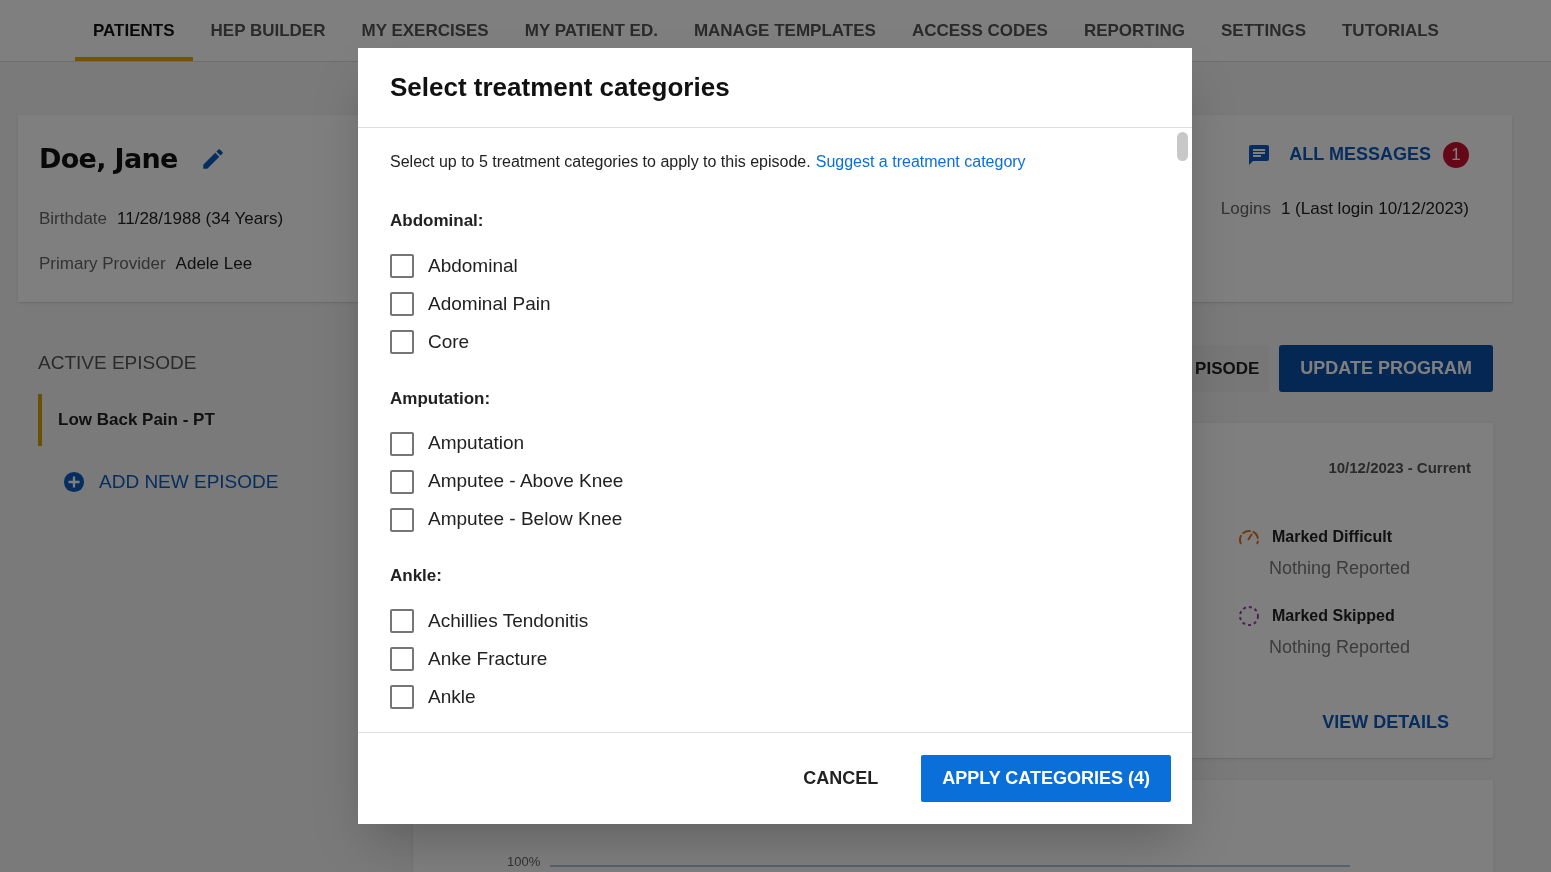  Describe the element at coordinates (73, 218) in the screenshot. I see `field-label: Birthdate` at that location.